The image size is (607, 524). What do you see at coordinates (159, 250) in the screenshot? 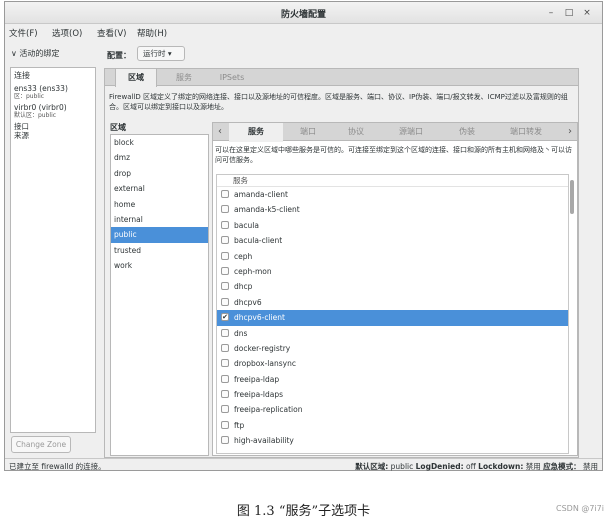
I see `zone-item: trusted` at bounding box center [159, 250].